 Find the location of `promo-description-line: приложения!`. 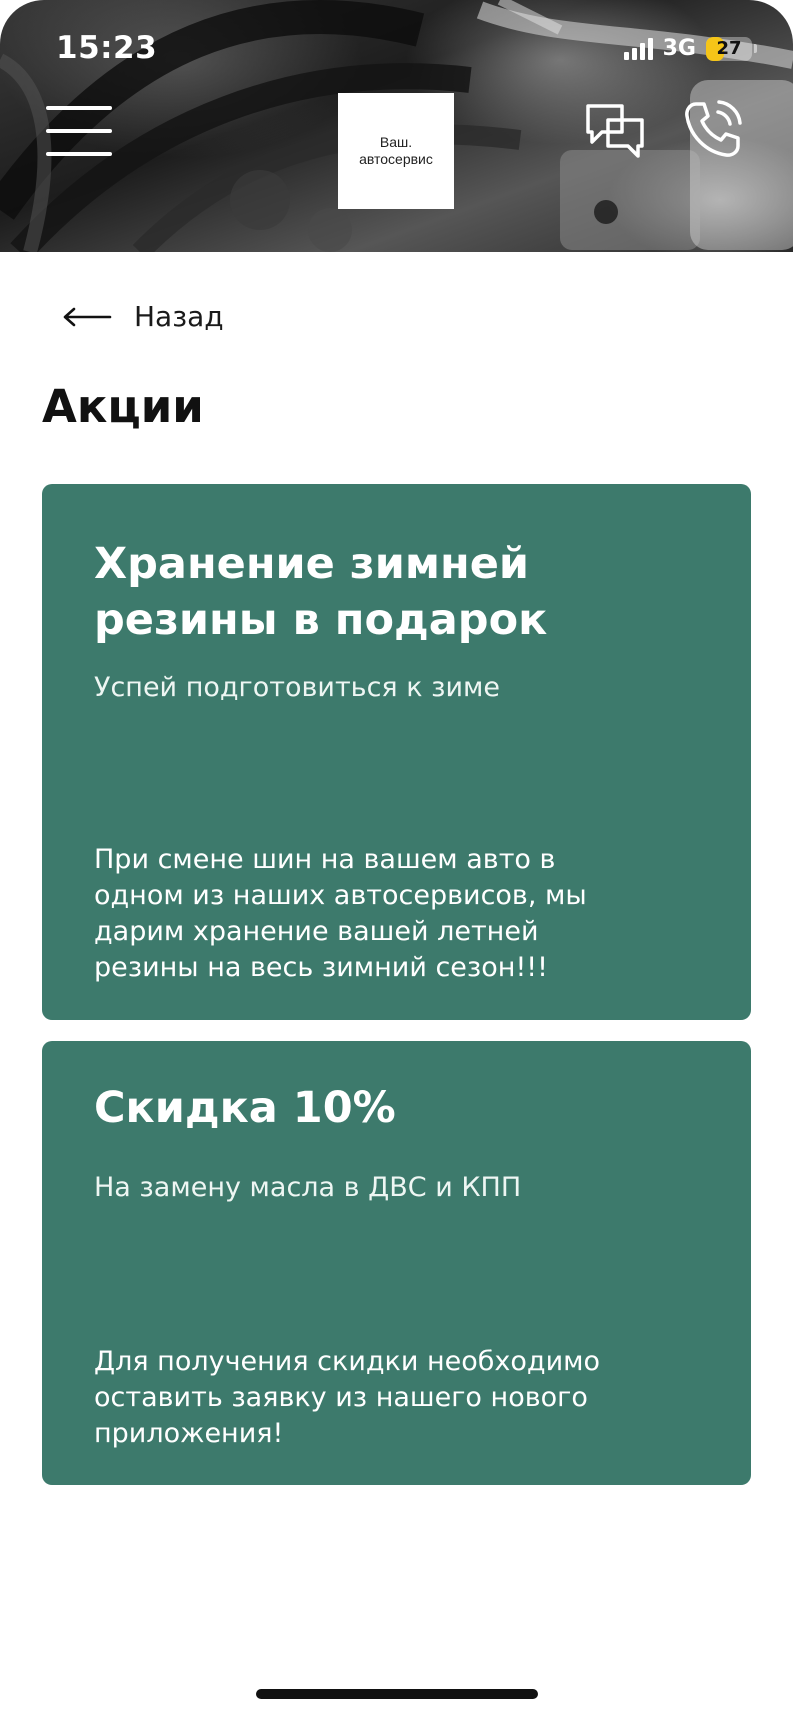

promo-description-line: приложения! is located at coordinates (189, 1433).